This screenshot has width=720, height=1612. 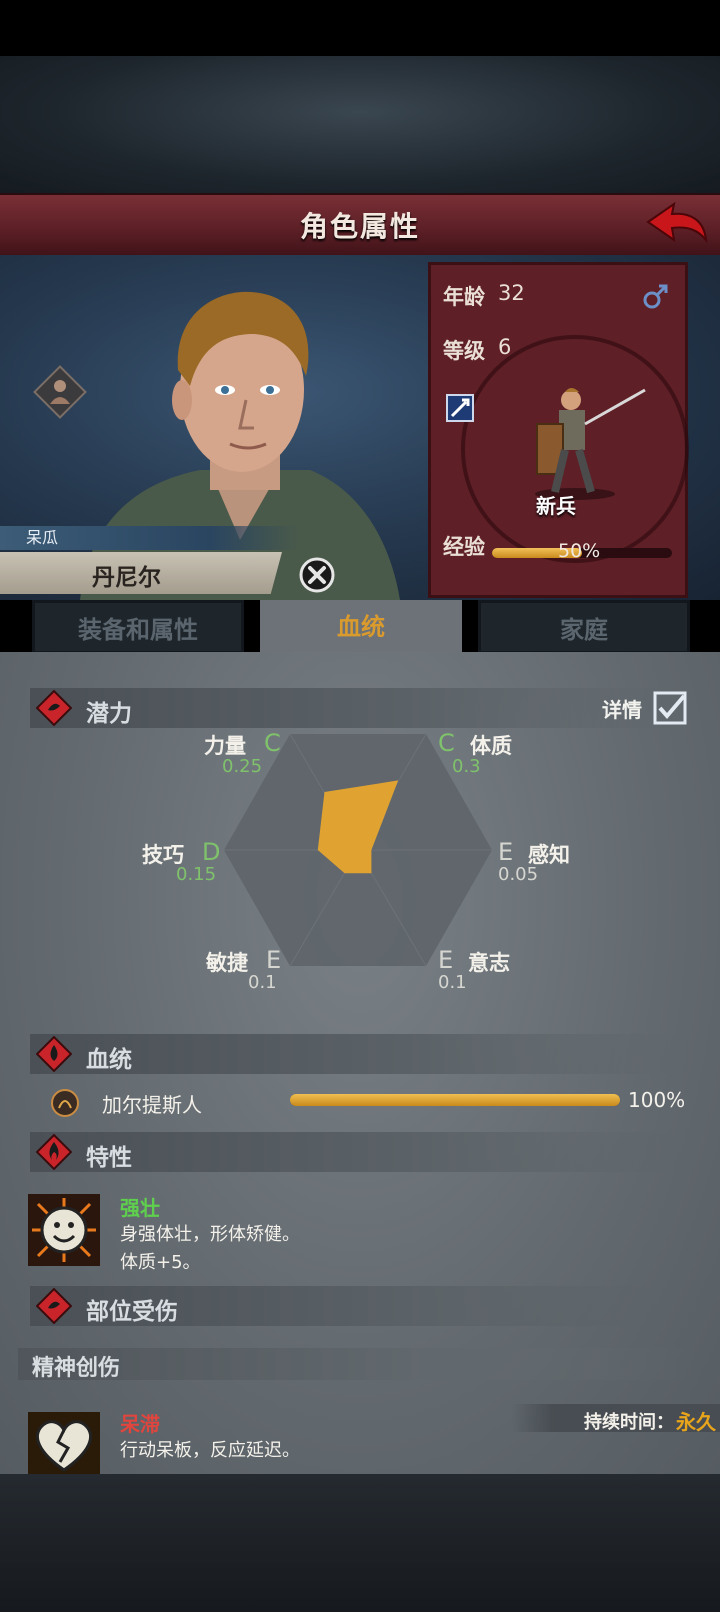 I want to click on tab-bloodline: 血统, so click(x=361, y=627).